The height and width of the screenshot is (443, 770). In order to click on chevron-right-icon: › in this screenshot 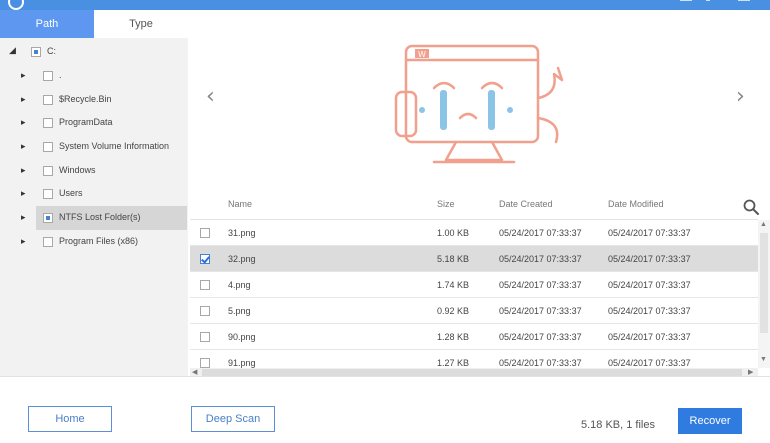, I will do `click(740, 96)`.